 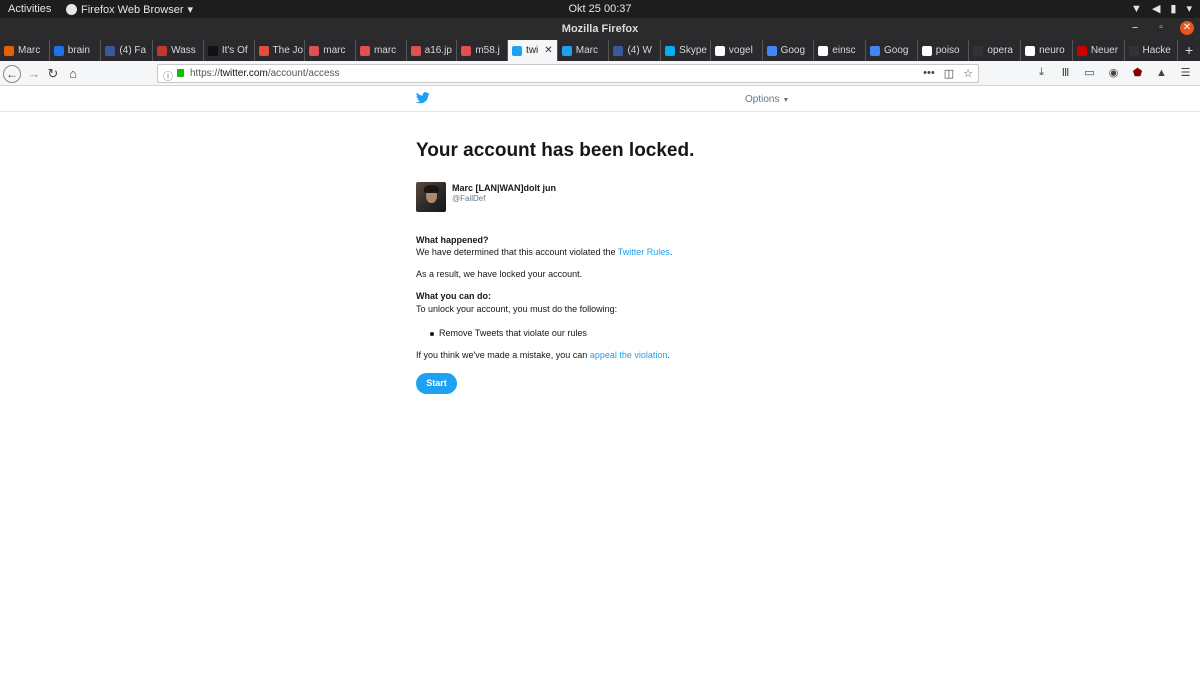 What do you see at coordinates (29, 9) in the screenshot?
I see `activities-button: Activities` at bounding box center [29, 9].